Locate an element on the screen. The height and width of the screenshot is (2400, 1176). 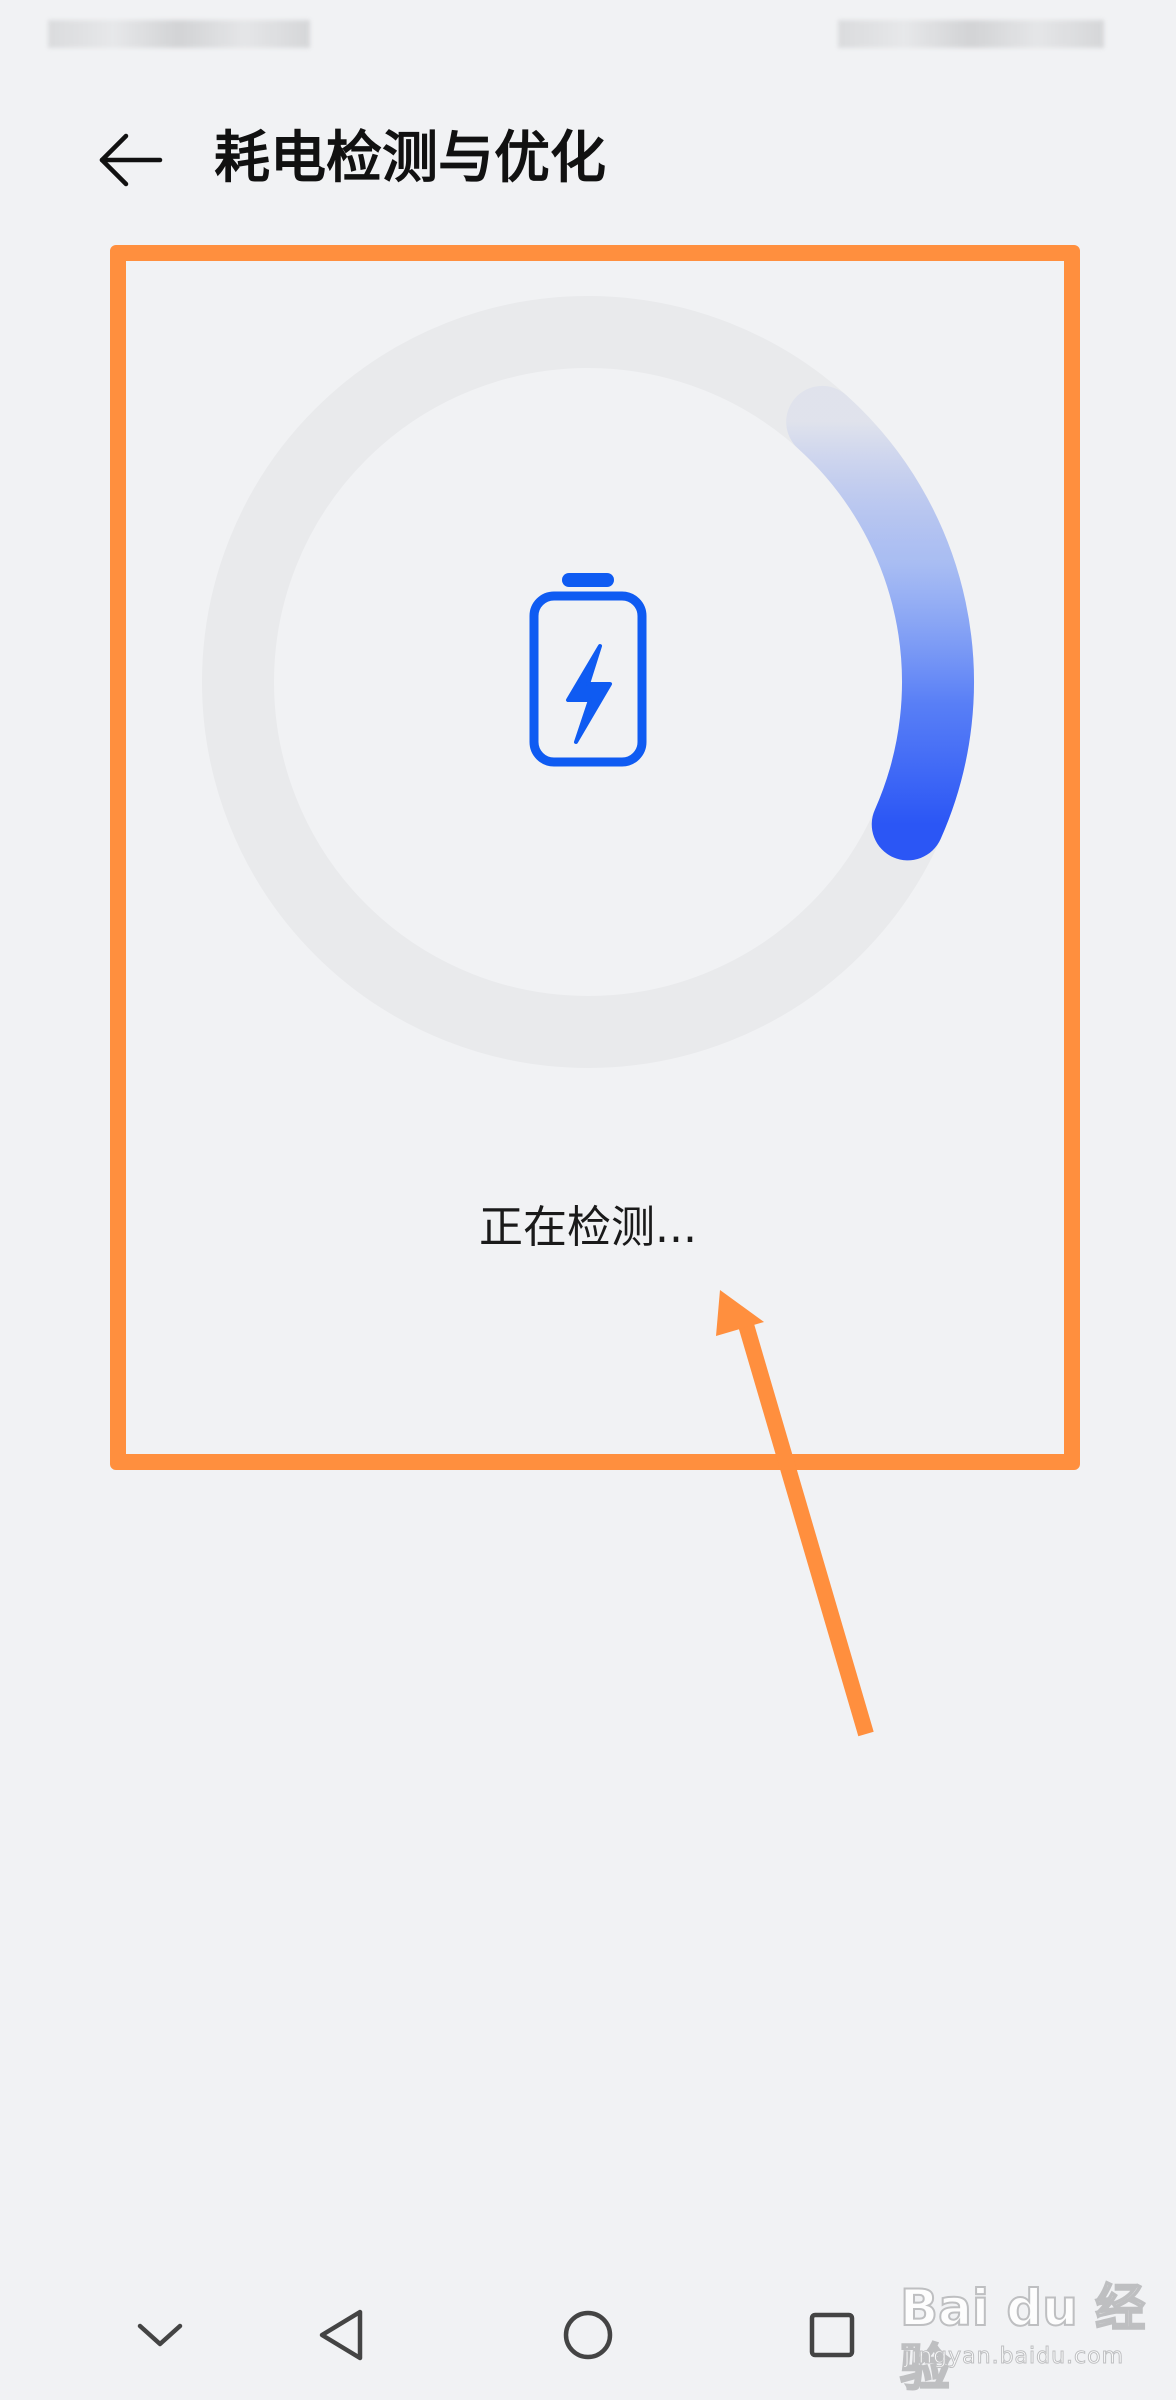
status-bar is located at coordinates (588, 30).